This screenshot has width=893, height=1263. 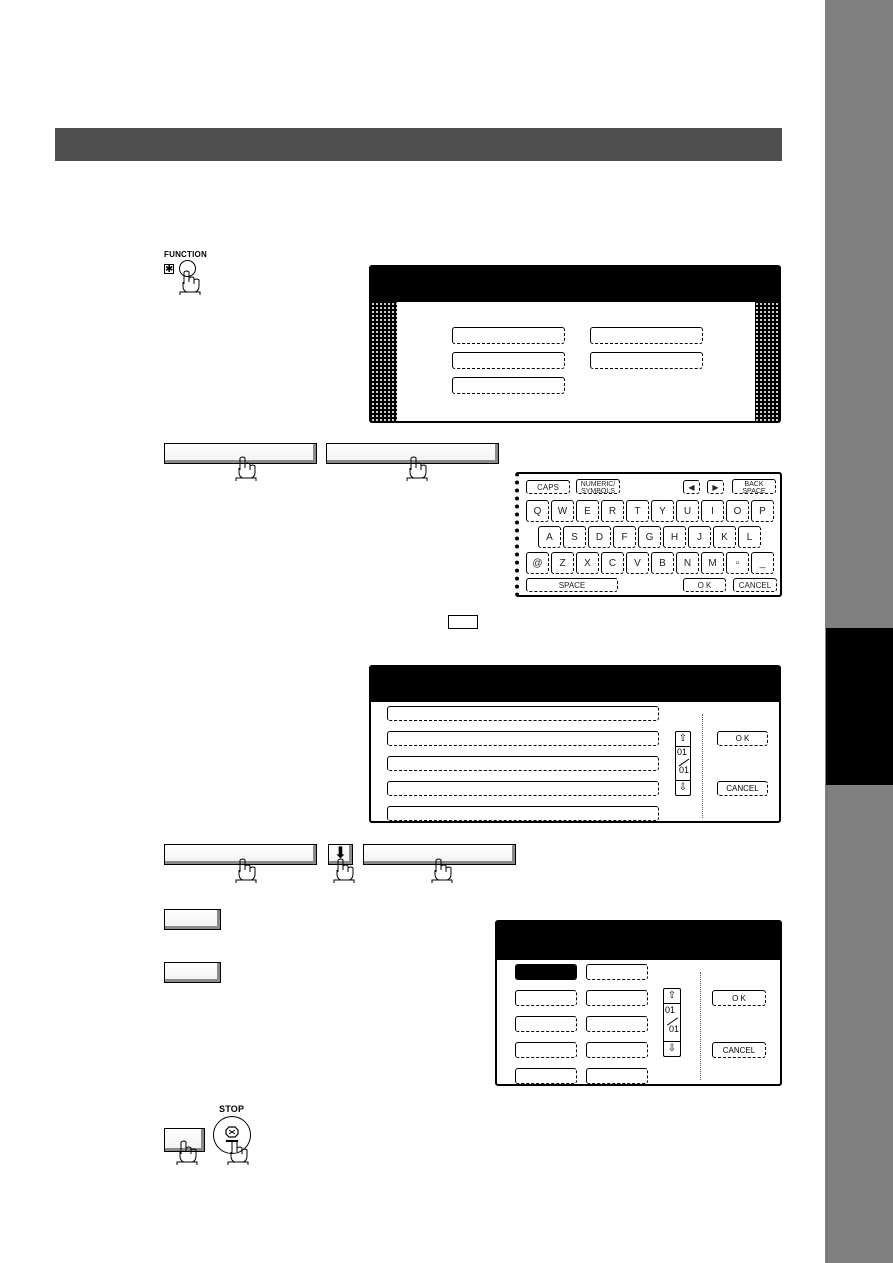 I want to click on keyboard-key: Z, so click(x=562, y=563).